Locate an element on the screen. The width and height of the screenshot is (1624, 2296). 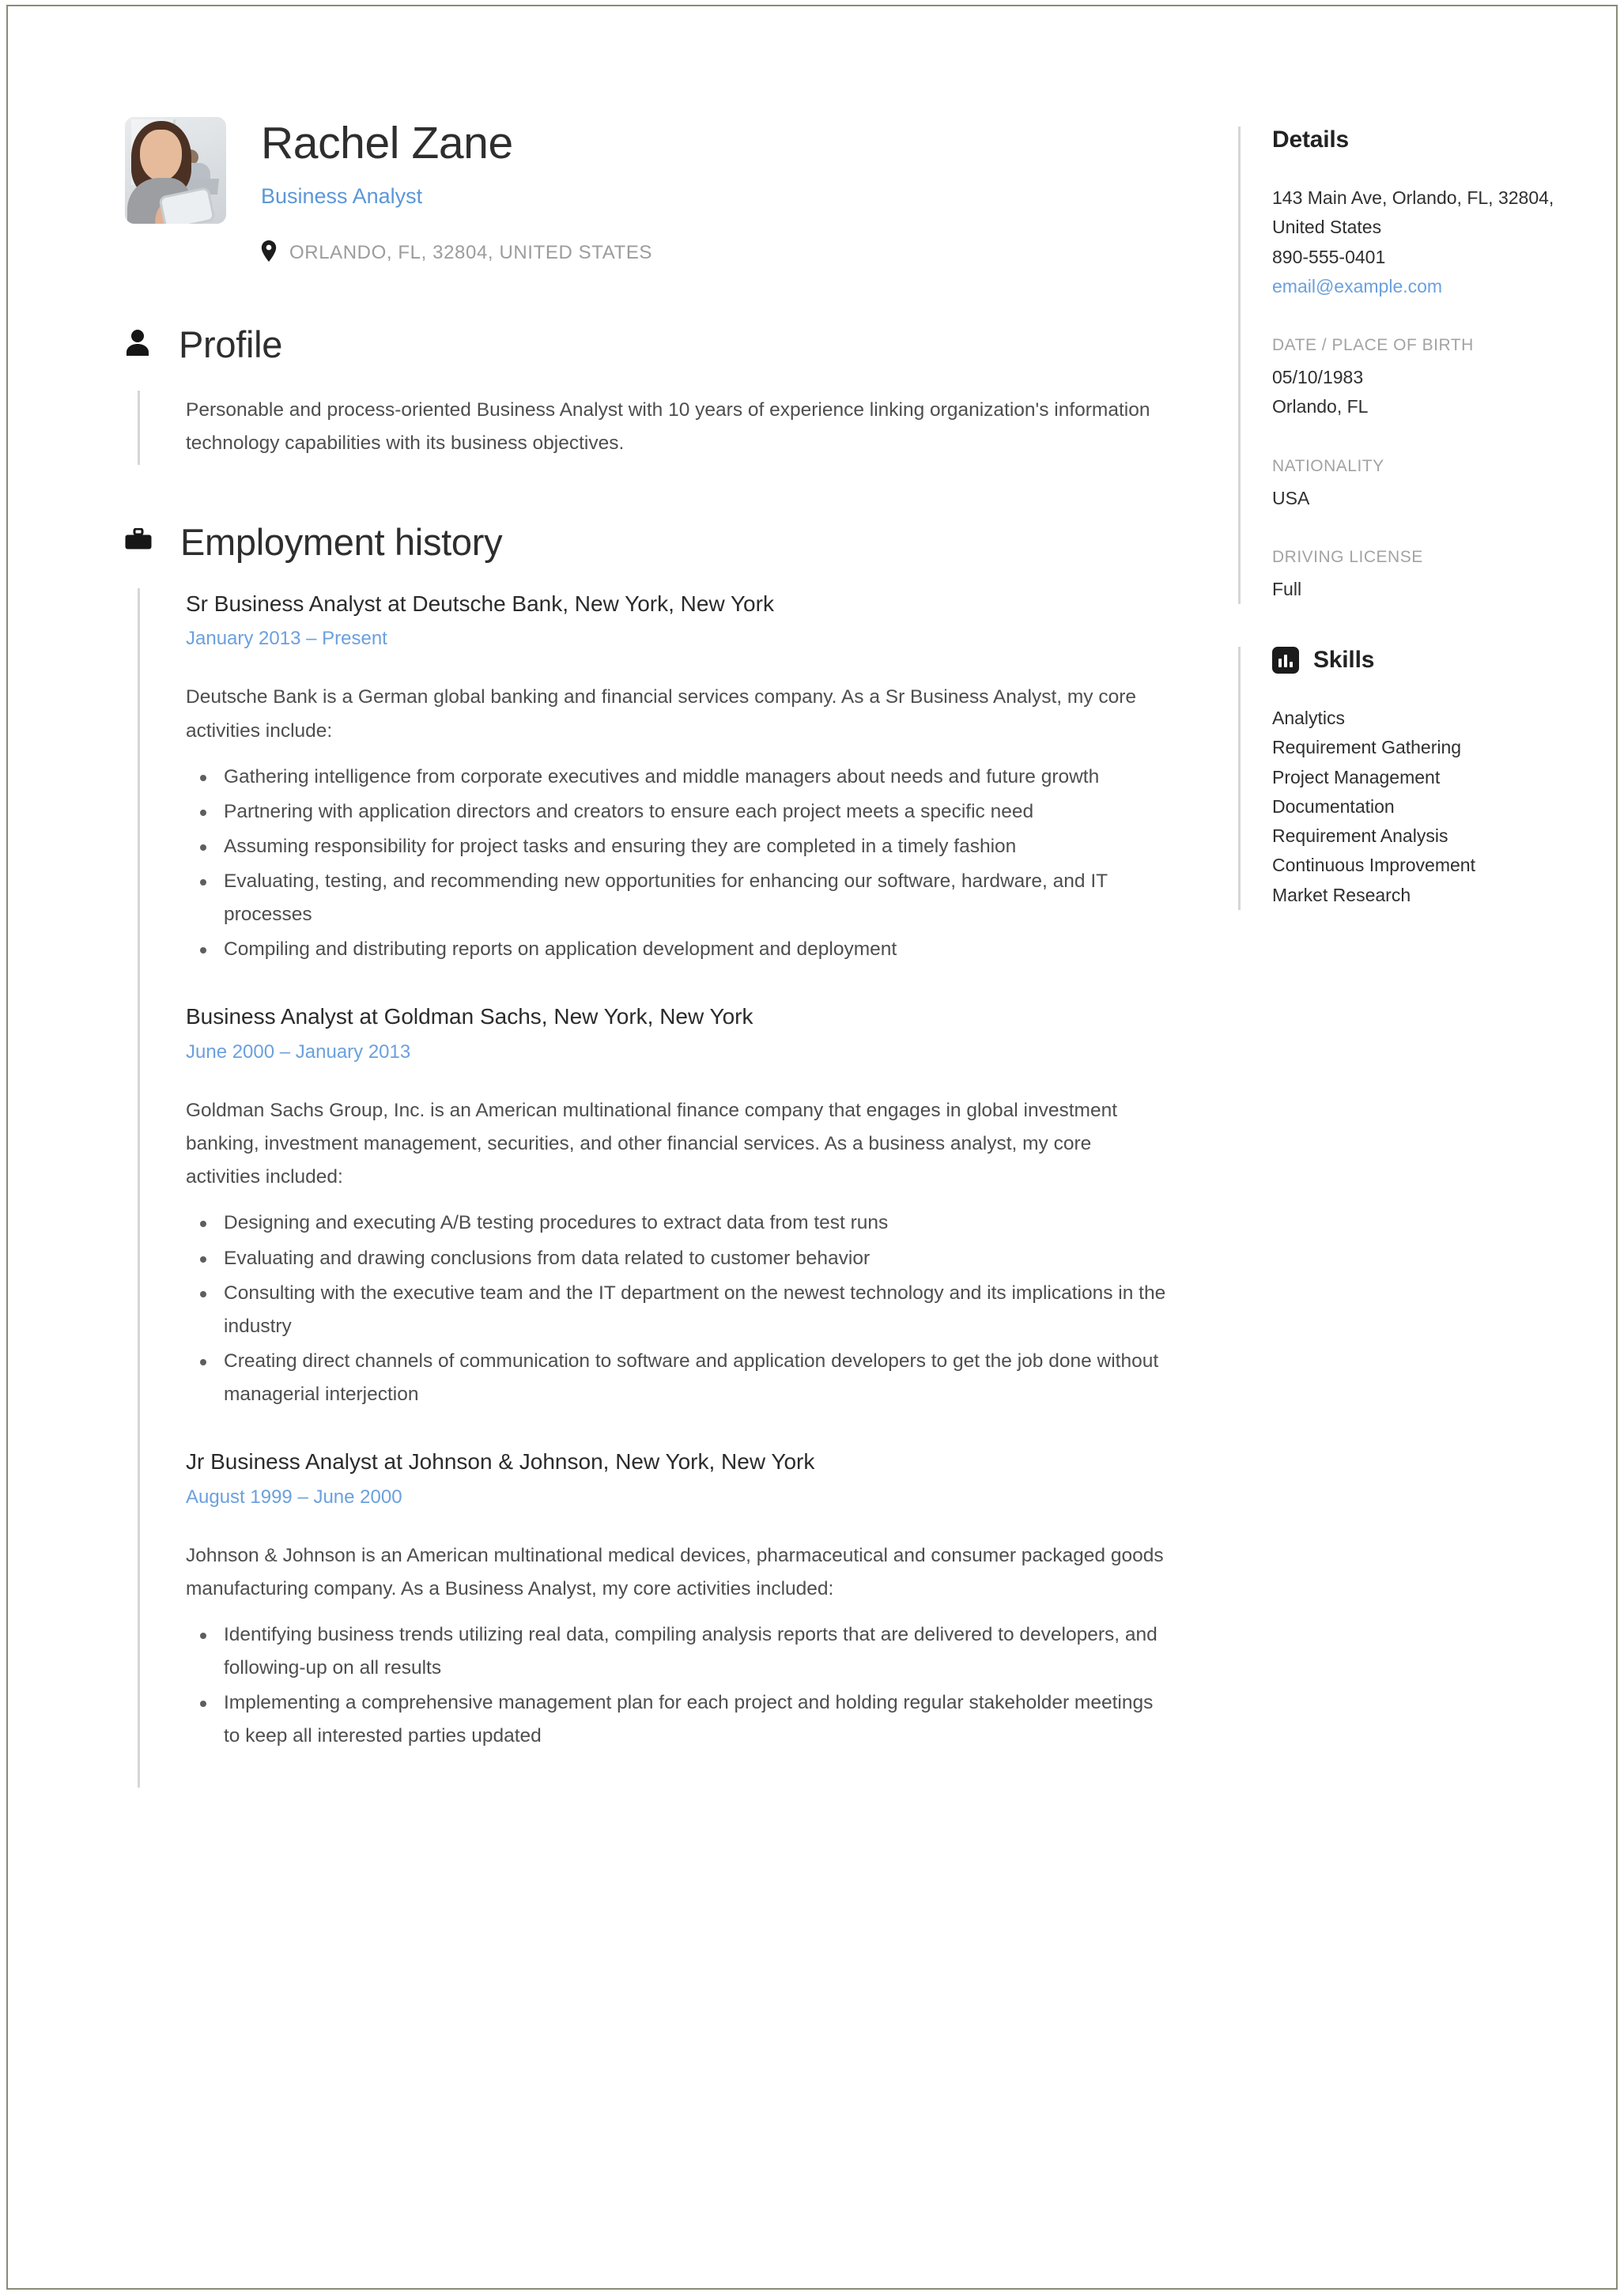
details-title: Details is located at coordinates (1310, 140).